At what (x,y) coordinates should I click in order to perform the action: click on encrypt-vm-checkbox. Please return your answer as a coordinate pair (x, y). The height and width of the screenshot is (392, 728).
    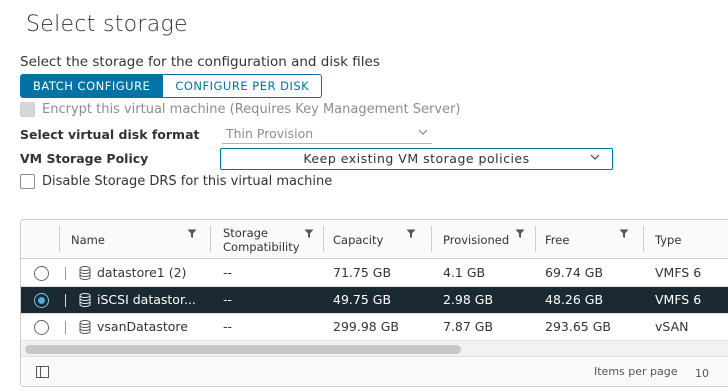
    Looking at the image, I should click on (27, 109).